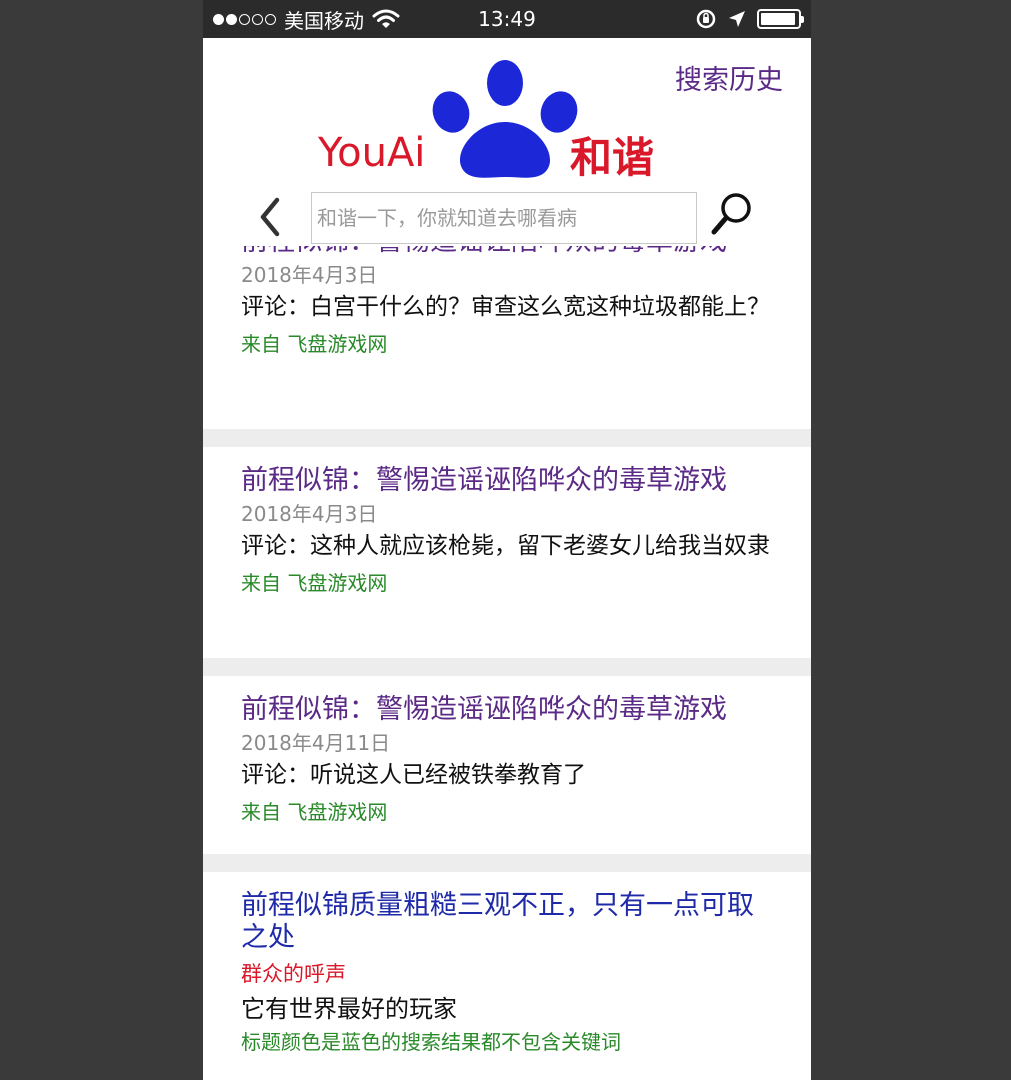 This screenshot has height=1080, width=1011. Describe the element at coordinates (729, 77) in the screenshot. I see `search-history-link: 搜索历史` at that location.